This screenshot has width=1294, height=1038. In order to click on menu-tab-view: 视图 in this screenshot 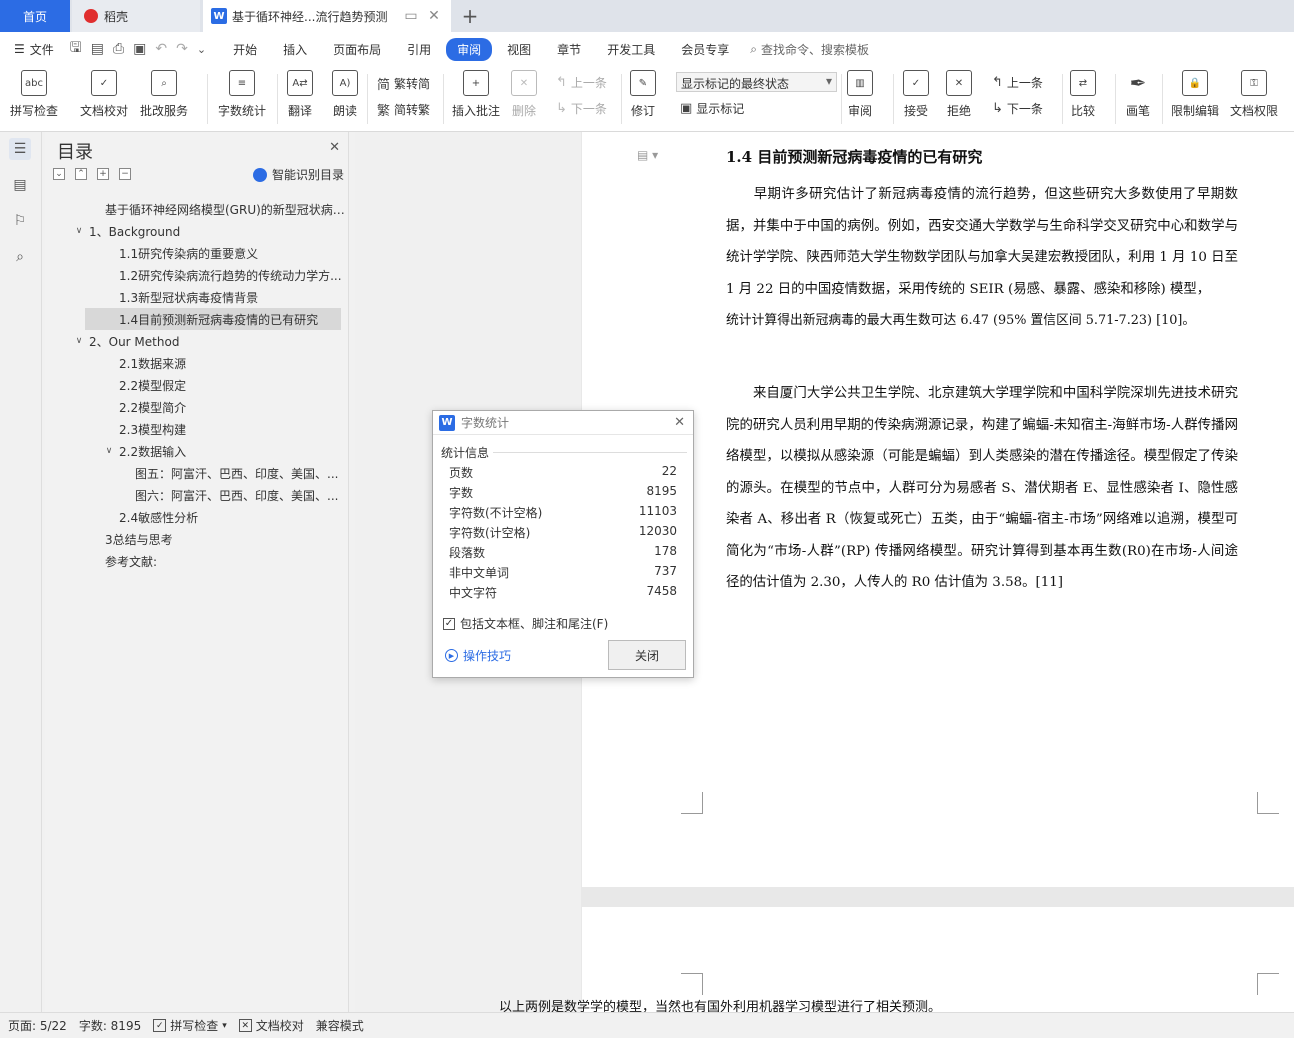, I will do `click(519, 49)`.